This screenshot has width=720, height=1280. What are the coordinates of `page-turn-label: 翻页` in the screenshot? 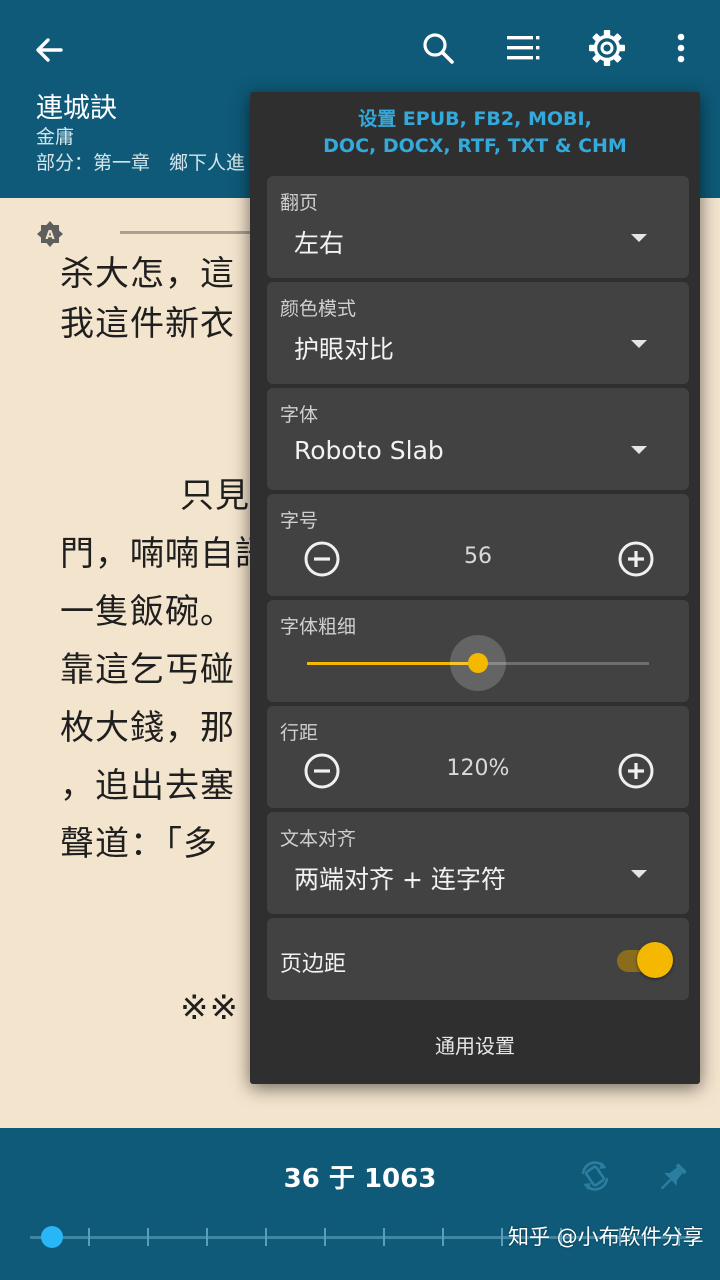 It's located at (299, 203).